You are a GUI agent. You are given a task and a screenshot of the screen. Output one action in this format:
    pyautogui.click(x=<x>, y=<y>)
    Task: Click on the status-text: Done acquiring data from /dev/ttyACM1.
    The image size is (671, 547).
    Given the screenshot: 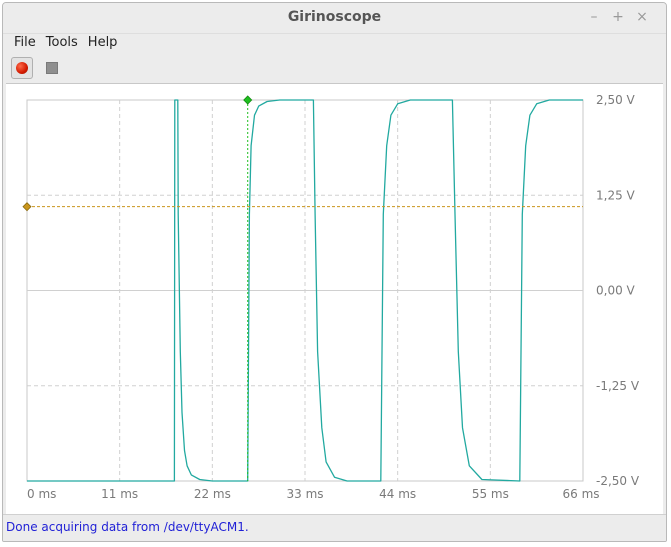 What is the action you would take?
    pyautogui.click(x=127, y=527)
    